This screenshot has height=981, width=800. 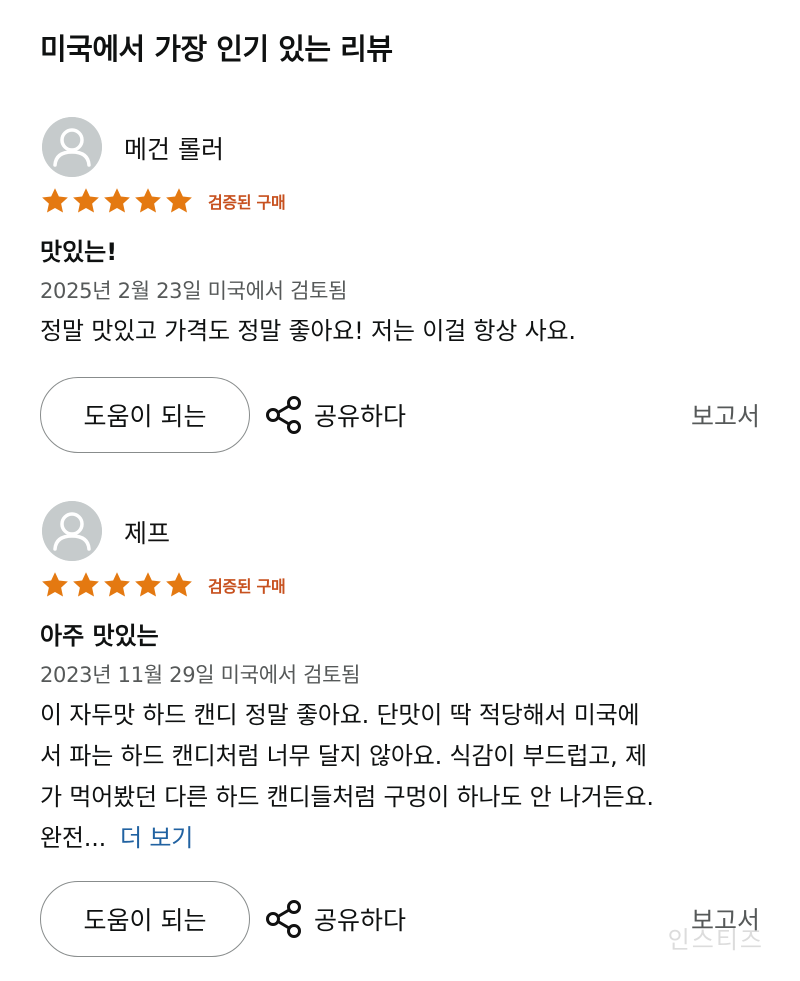 What do you see at coordinates (79, 252) in the screenshot?
I see `review-title: 맛있는!` at bounding box center [79, 252].